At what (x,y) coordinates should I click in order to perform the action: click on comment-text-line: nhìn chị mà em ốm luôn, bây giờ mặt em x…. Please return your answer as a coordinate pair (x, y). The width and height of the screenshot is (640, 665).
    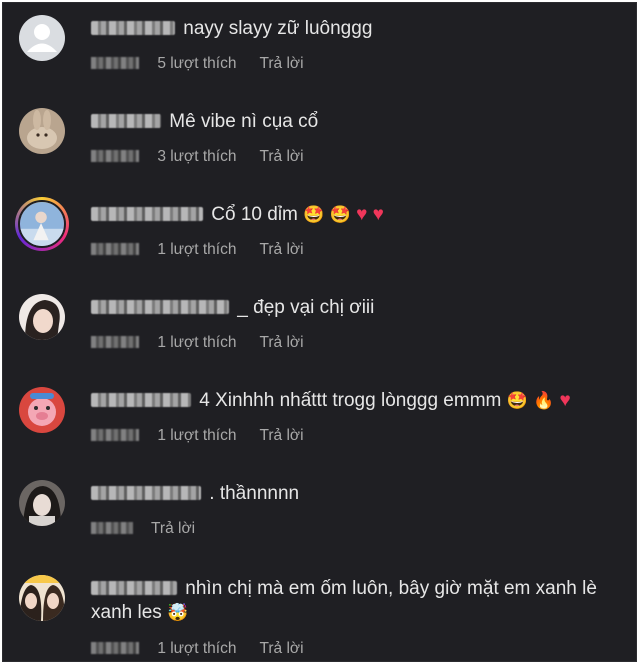
    Looking at the image, I should click on (355, 601).